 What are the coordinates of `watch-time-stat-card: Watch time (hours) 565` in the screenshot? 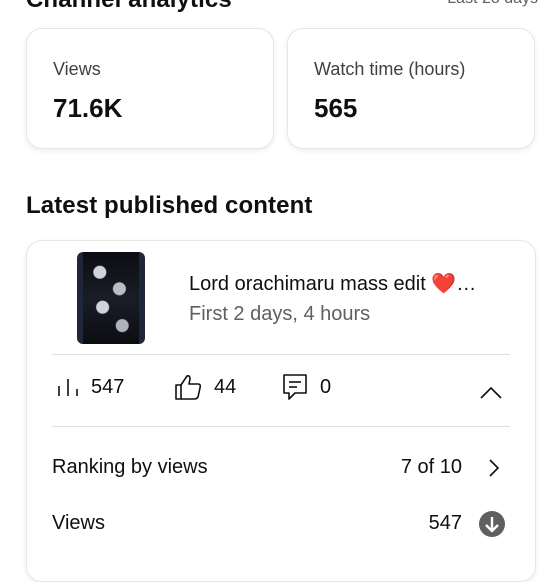 It's located at (411, 88).